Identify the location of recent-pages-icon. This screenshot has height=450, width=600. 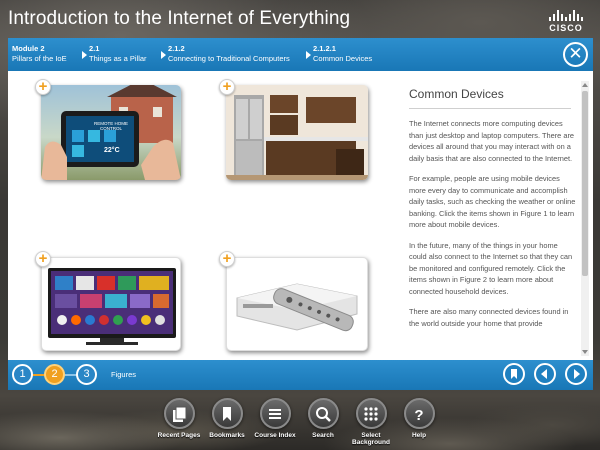
(180, 414).